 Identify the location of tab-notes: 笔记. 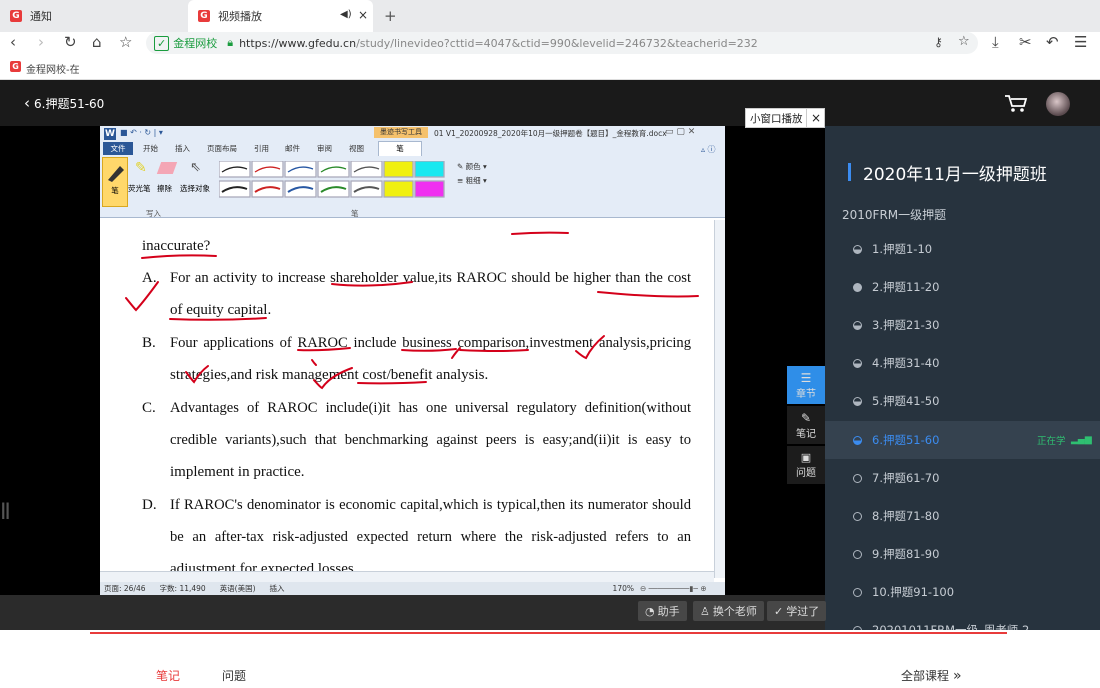
(168, 675).